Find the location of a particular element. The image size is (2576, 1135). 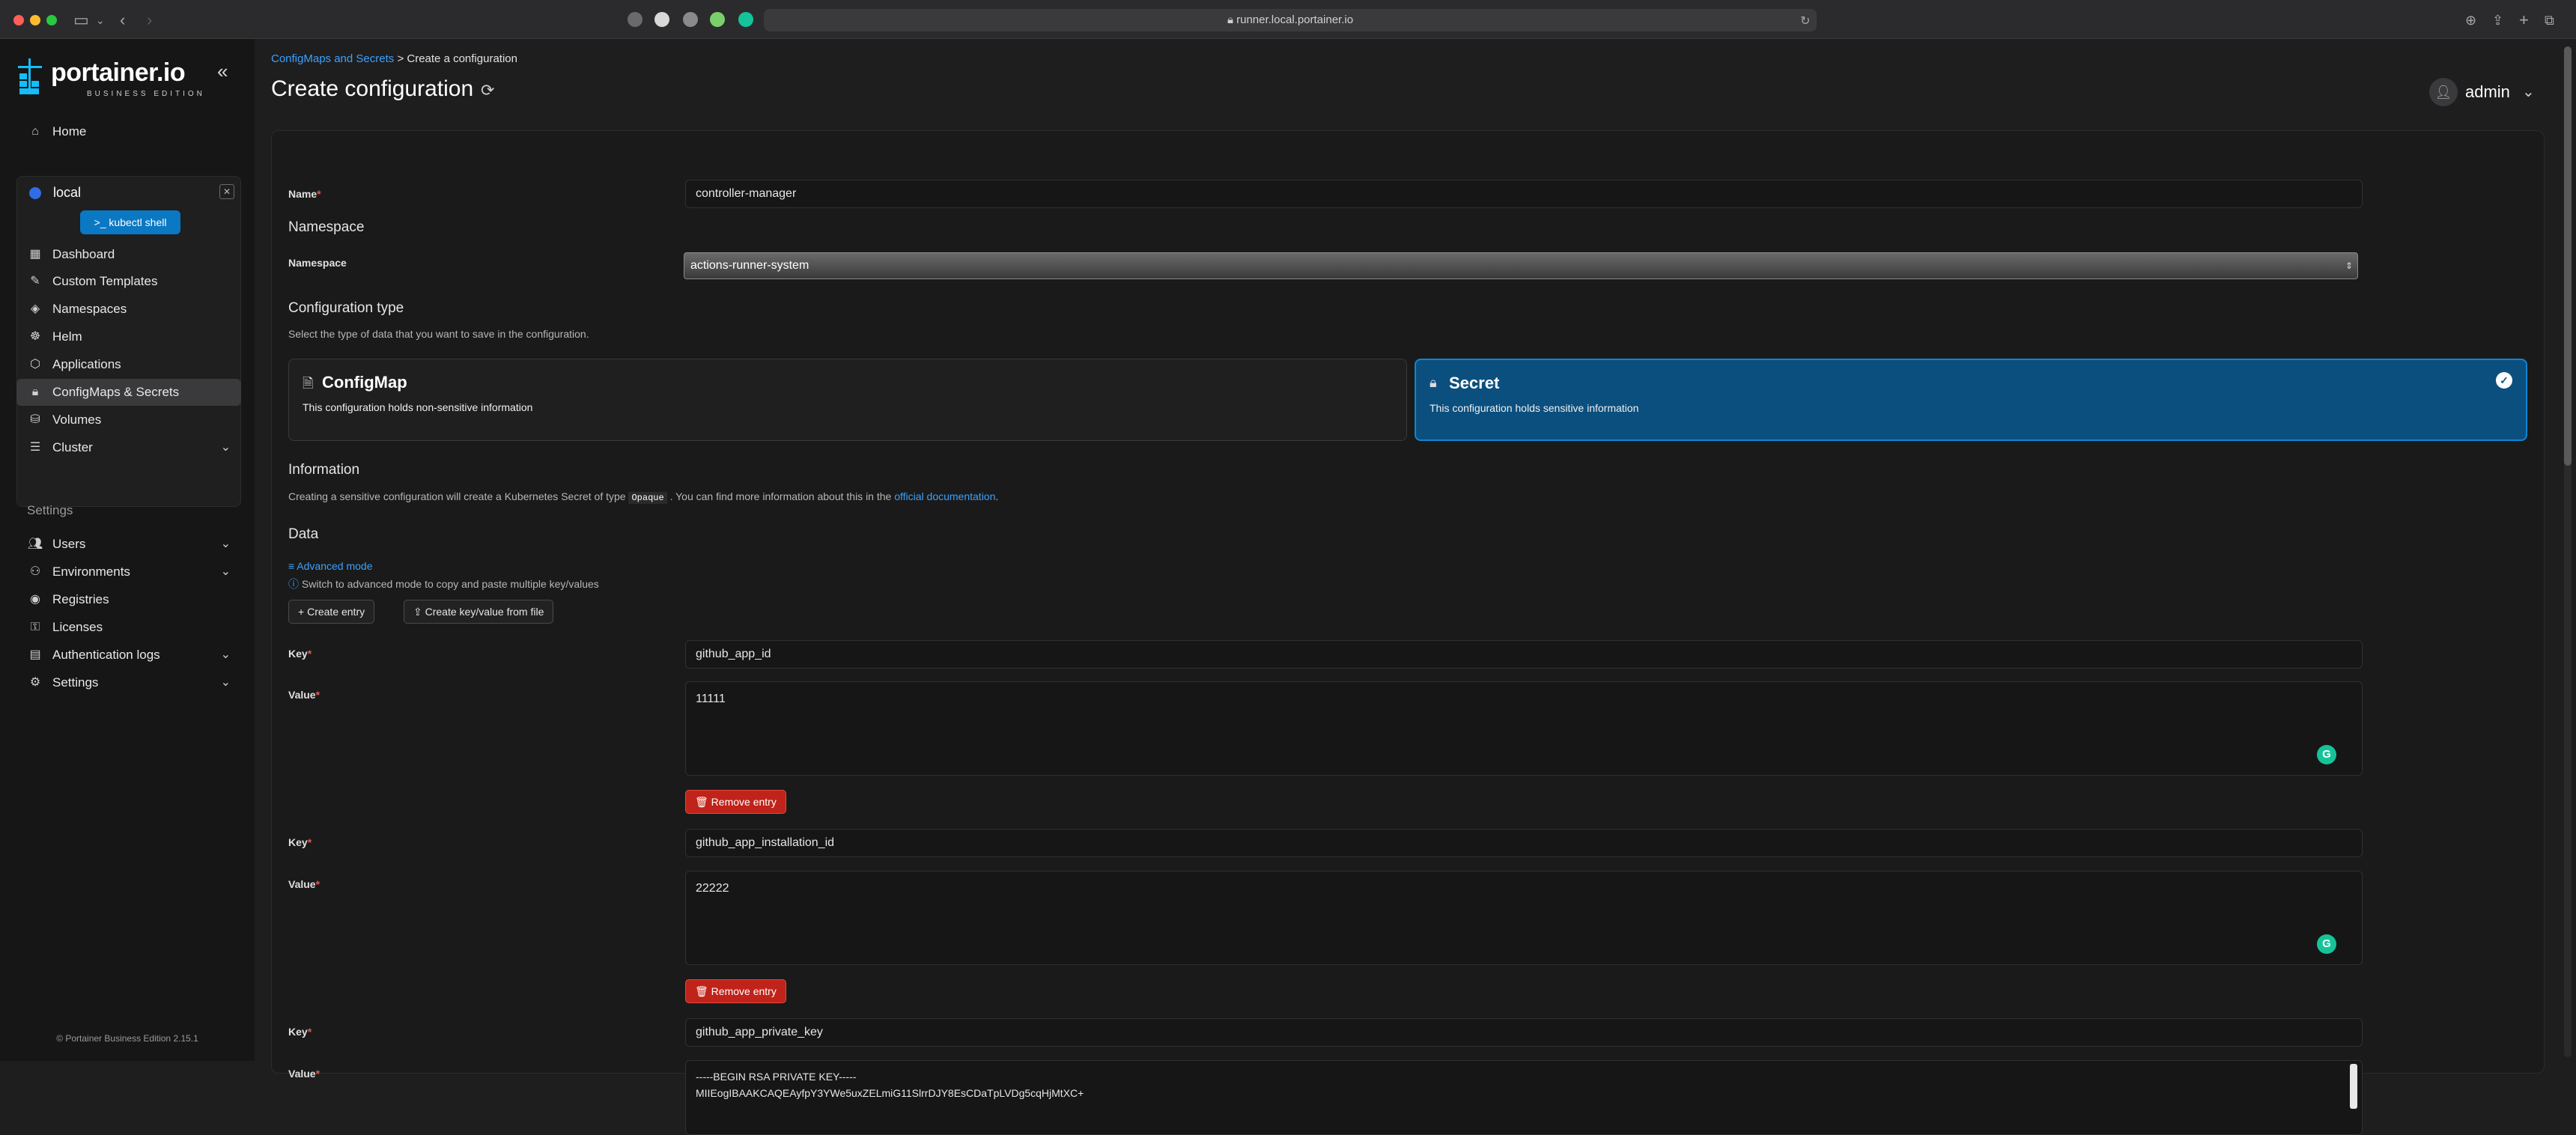

sidebar-item-dashboard: ▦ Dashboard is located at coordinates (128, 254).